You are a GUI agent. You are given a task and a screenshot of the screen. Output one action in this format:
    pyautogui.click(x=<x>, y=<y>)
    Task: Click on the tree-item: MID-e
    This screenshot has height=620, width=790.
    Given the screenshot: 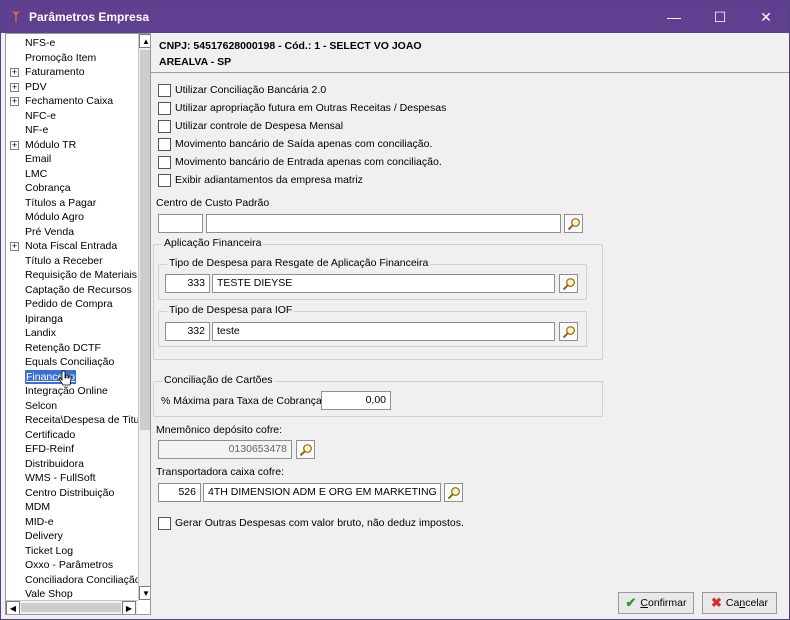 What is the action you would take?
    pyautogui.click(x=72, y=522)
    